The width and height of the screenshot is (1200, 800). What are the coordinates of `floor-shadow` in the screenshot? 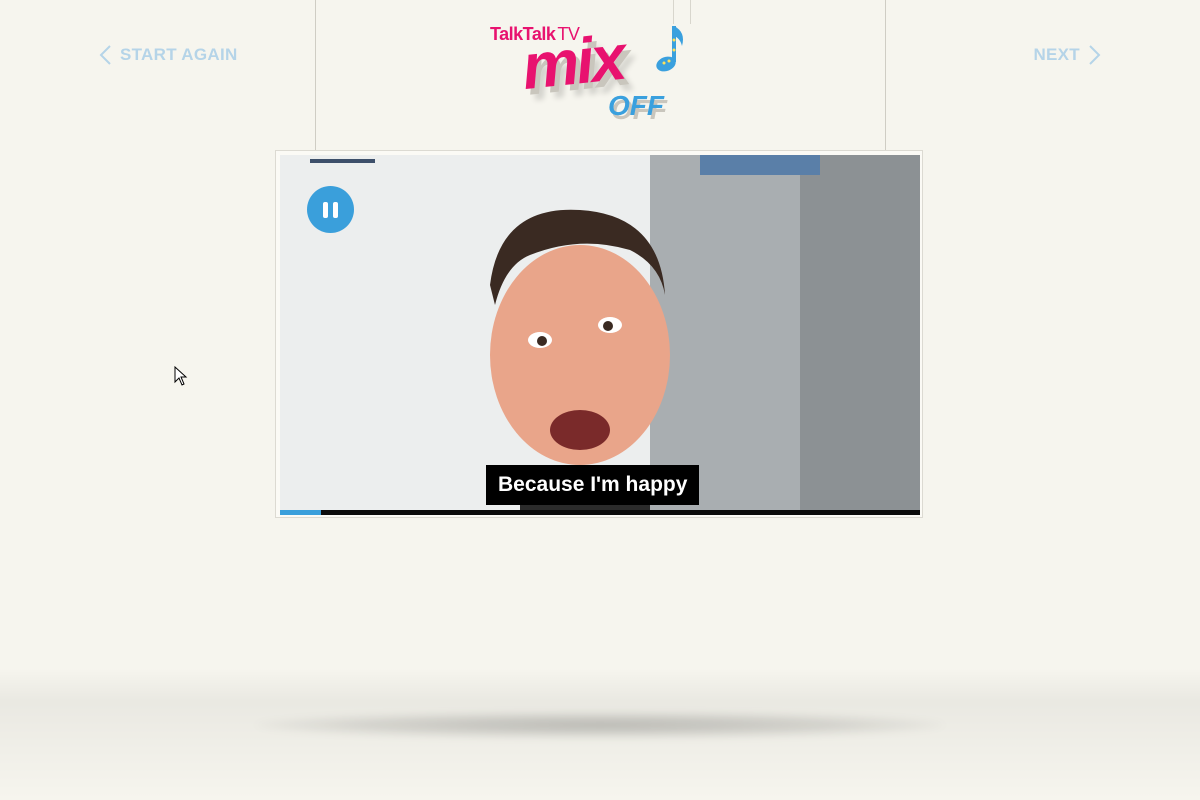 It's located at (600, 725).